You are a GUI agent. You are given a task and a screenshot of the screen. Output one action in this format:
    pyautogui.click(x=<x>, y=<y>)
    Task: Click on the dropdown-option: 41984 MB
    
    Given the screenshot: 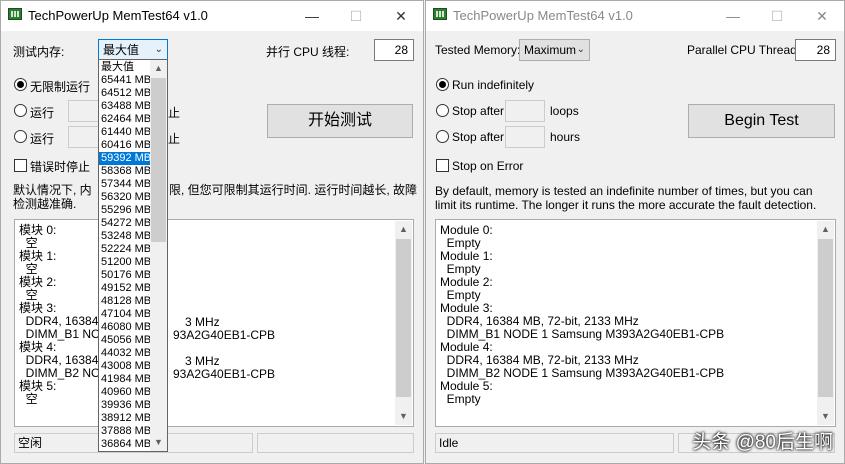 What is the action you would take?
    pyautogui.click(x=125, y=379)
    